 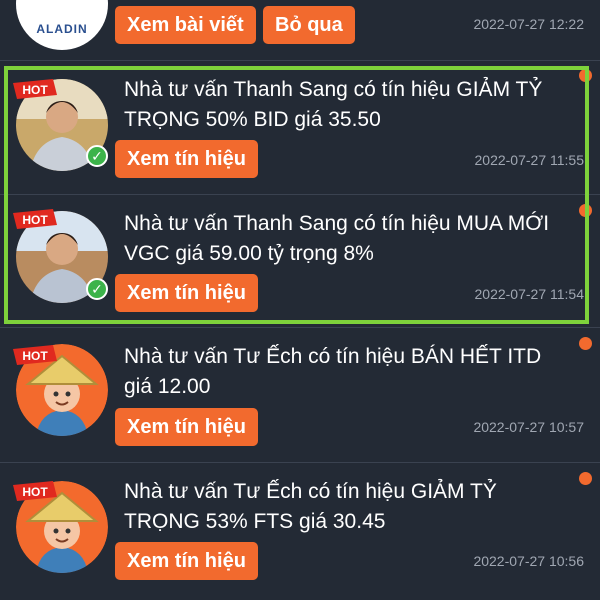 What do you see at coordinates (528, 561) in the screenshot?
I see `notification-time: 2022-07-27 10:56` at bounding box center [528, 561].